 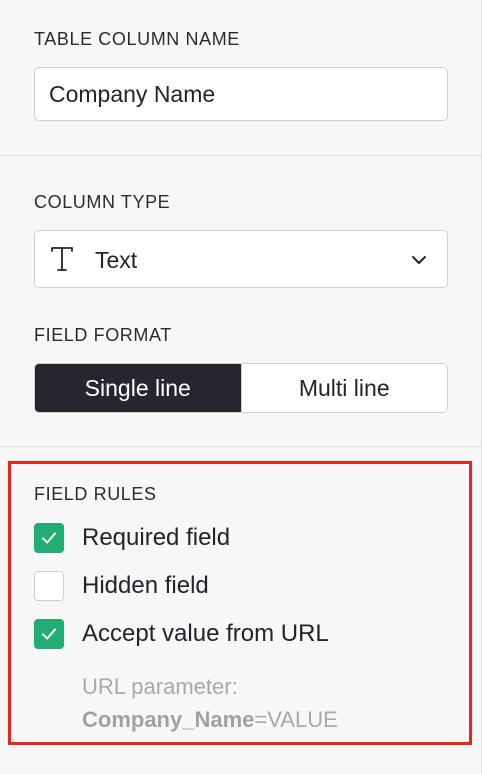 I want to click on field-format-label: FIELD FORMAT, so click(x=103, y=335).